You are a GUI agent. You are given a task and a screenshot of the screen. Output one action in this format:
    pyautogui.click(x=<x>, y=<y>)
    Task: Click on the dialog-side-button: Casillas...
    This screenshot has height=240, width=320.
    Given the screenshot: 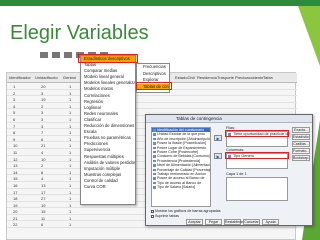 What is the action you would take?
    pyautogui.click(x=301, y=143)
    